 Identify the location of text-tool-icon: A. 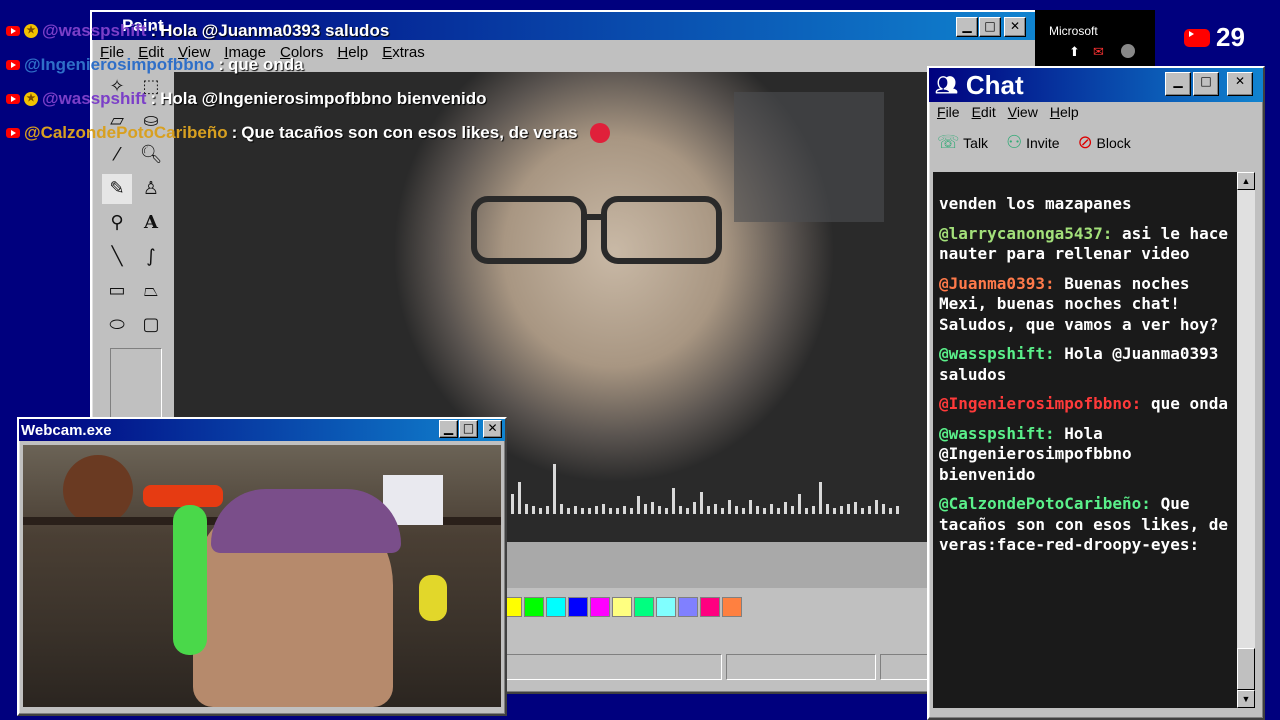
(151, 223).